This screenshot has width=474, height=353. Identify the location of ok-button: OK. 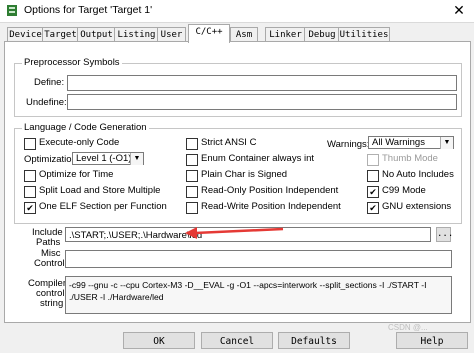
(159, 340).